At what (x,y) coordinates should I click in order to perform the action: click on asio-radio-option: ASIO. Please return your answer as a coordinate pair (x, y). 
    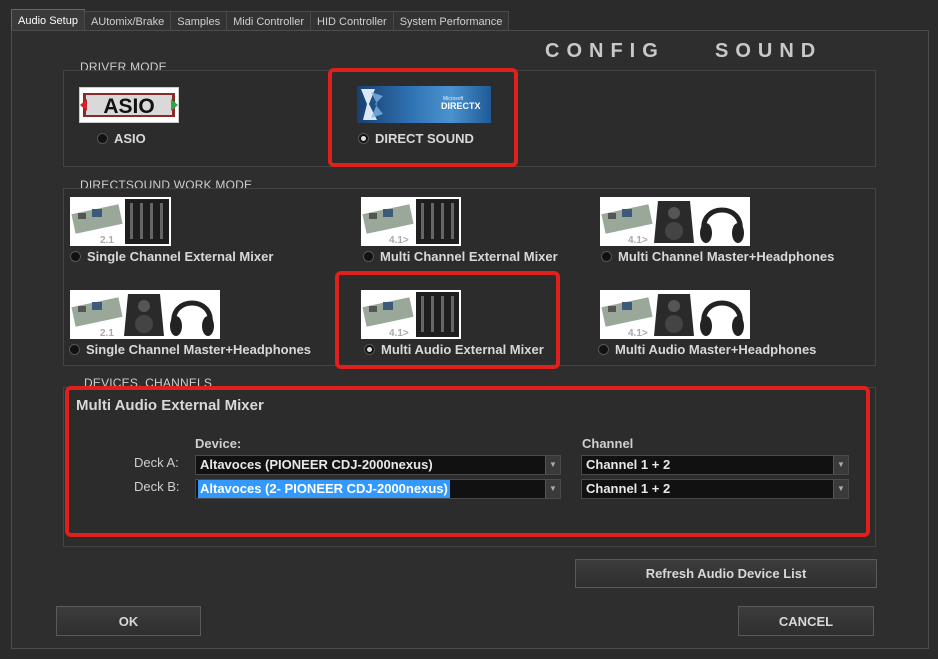
    Looking at the image, I should click on (121, 138).